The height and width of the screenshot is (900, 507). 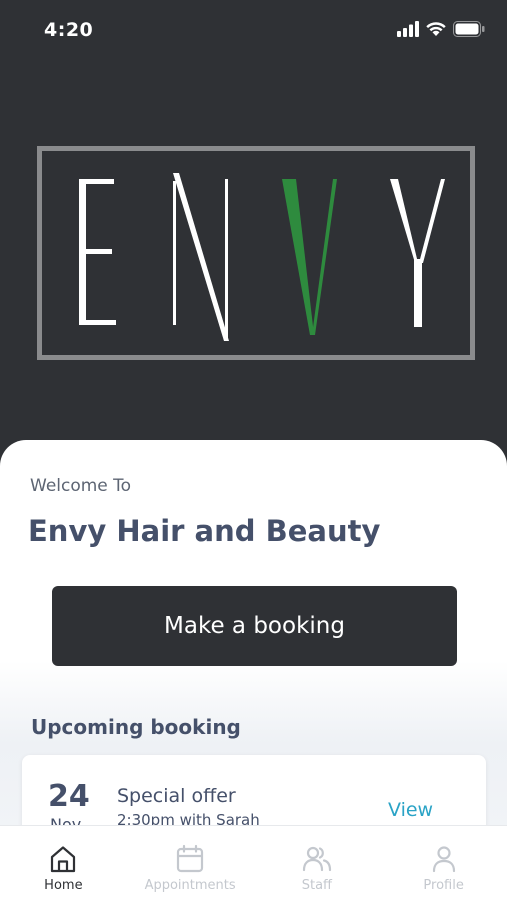 What do you see at coordinates (176, 796) in the screenshot?
I see `booking-title: Special offer` at bounding box center [176, 796].